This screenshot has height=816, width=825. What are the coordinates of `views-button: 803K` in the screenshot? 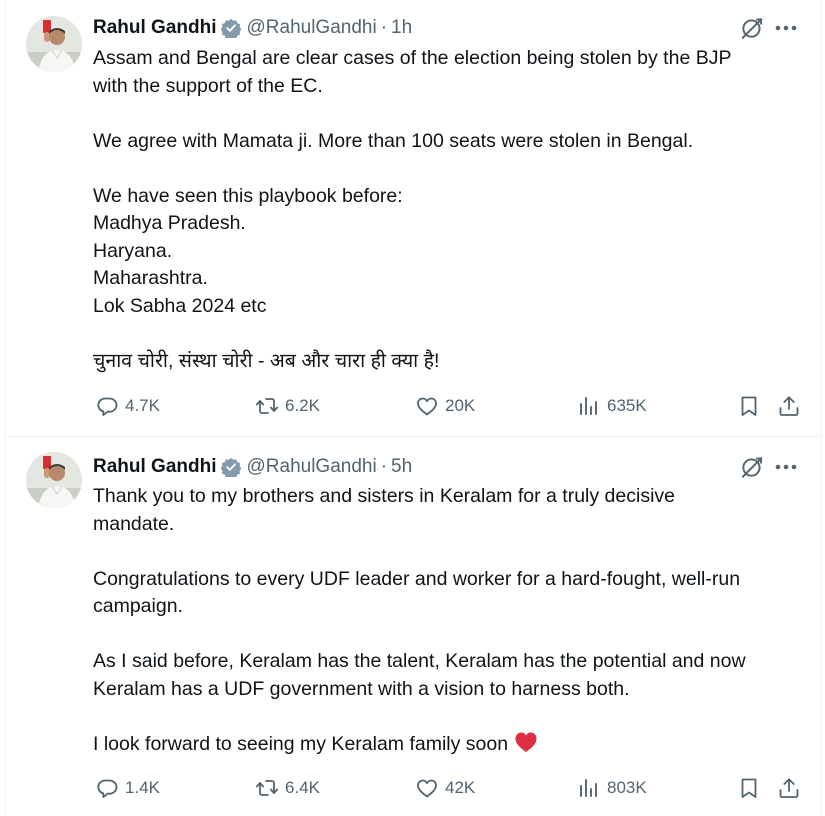 It's located at (612, 788).